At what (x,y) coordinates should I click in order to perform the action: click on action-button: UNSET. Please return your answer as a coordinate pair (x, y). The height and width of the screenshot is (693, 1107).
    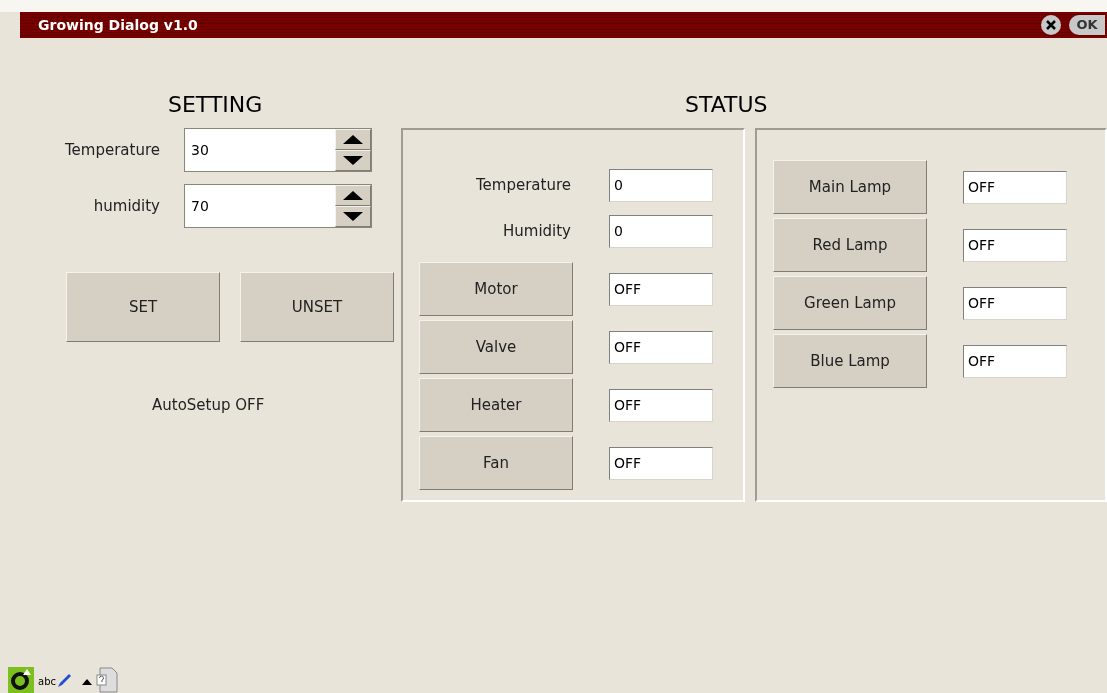
    Looking at the image, I should click on (317, 307).